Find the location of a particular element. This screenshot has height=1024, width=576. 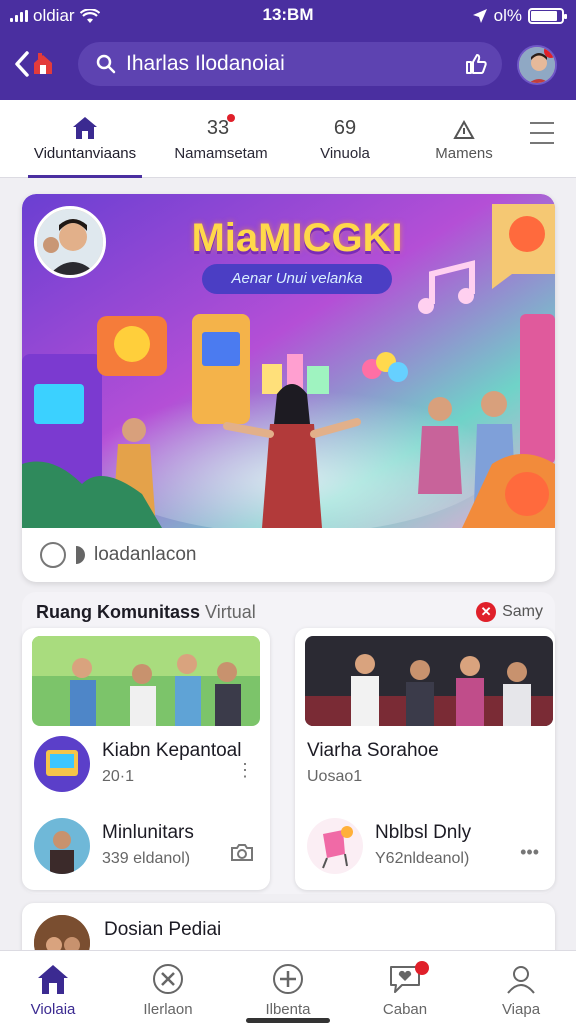

tab-number: 69 is located at coordinates (345, 128).